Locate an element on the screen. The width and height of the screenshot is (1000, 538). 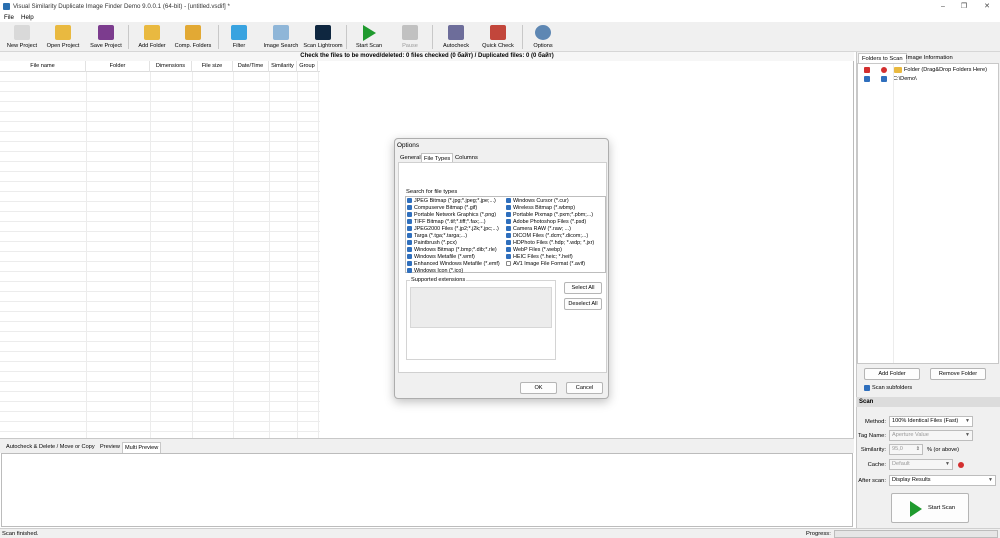
file-type-item: JPEG Bitmap (*.jpg;*.jpeg;*.jpe;...) is located at coordinates (451, 201).